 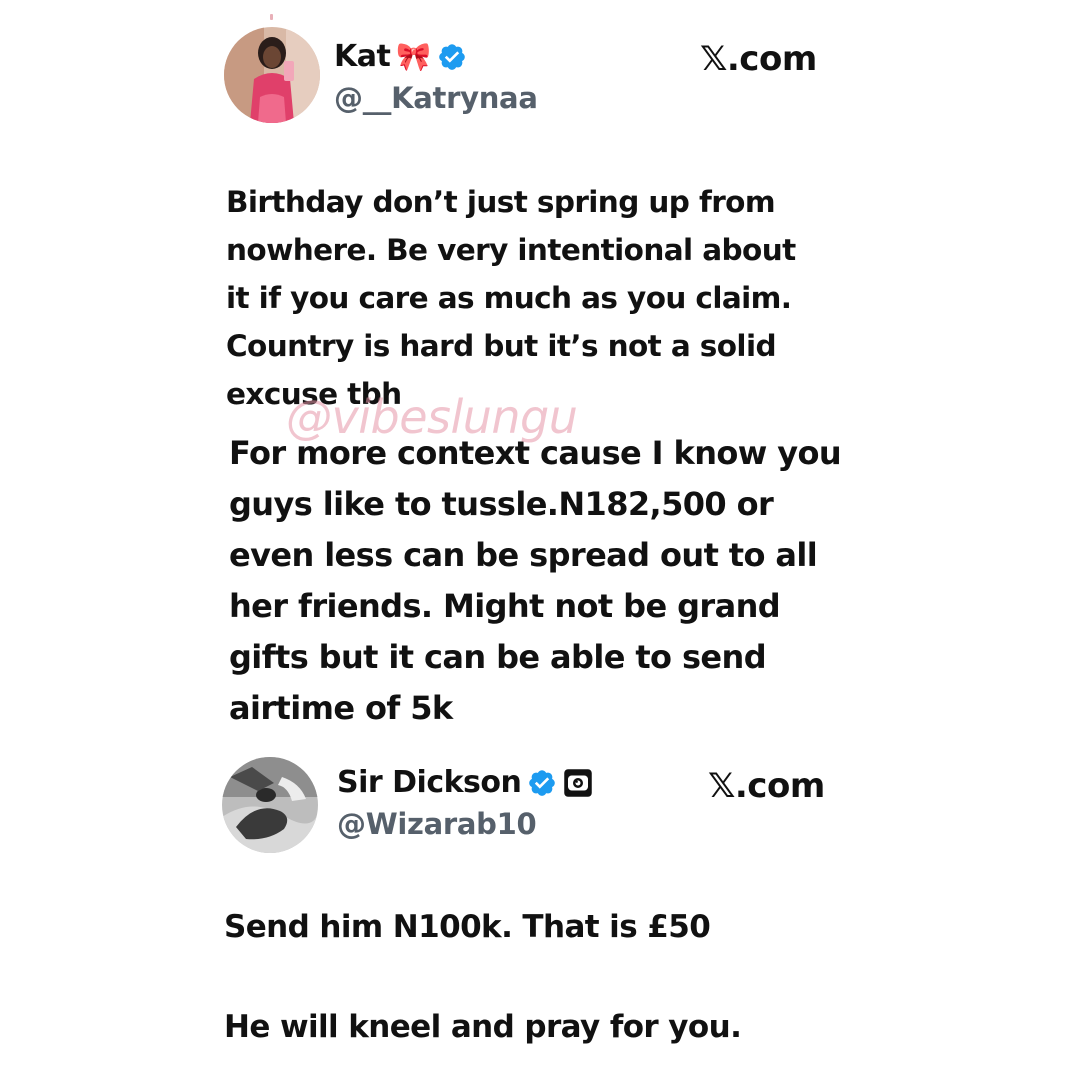 I want to click on top-mark, so click(x=271, y=17).